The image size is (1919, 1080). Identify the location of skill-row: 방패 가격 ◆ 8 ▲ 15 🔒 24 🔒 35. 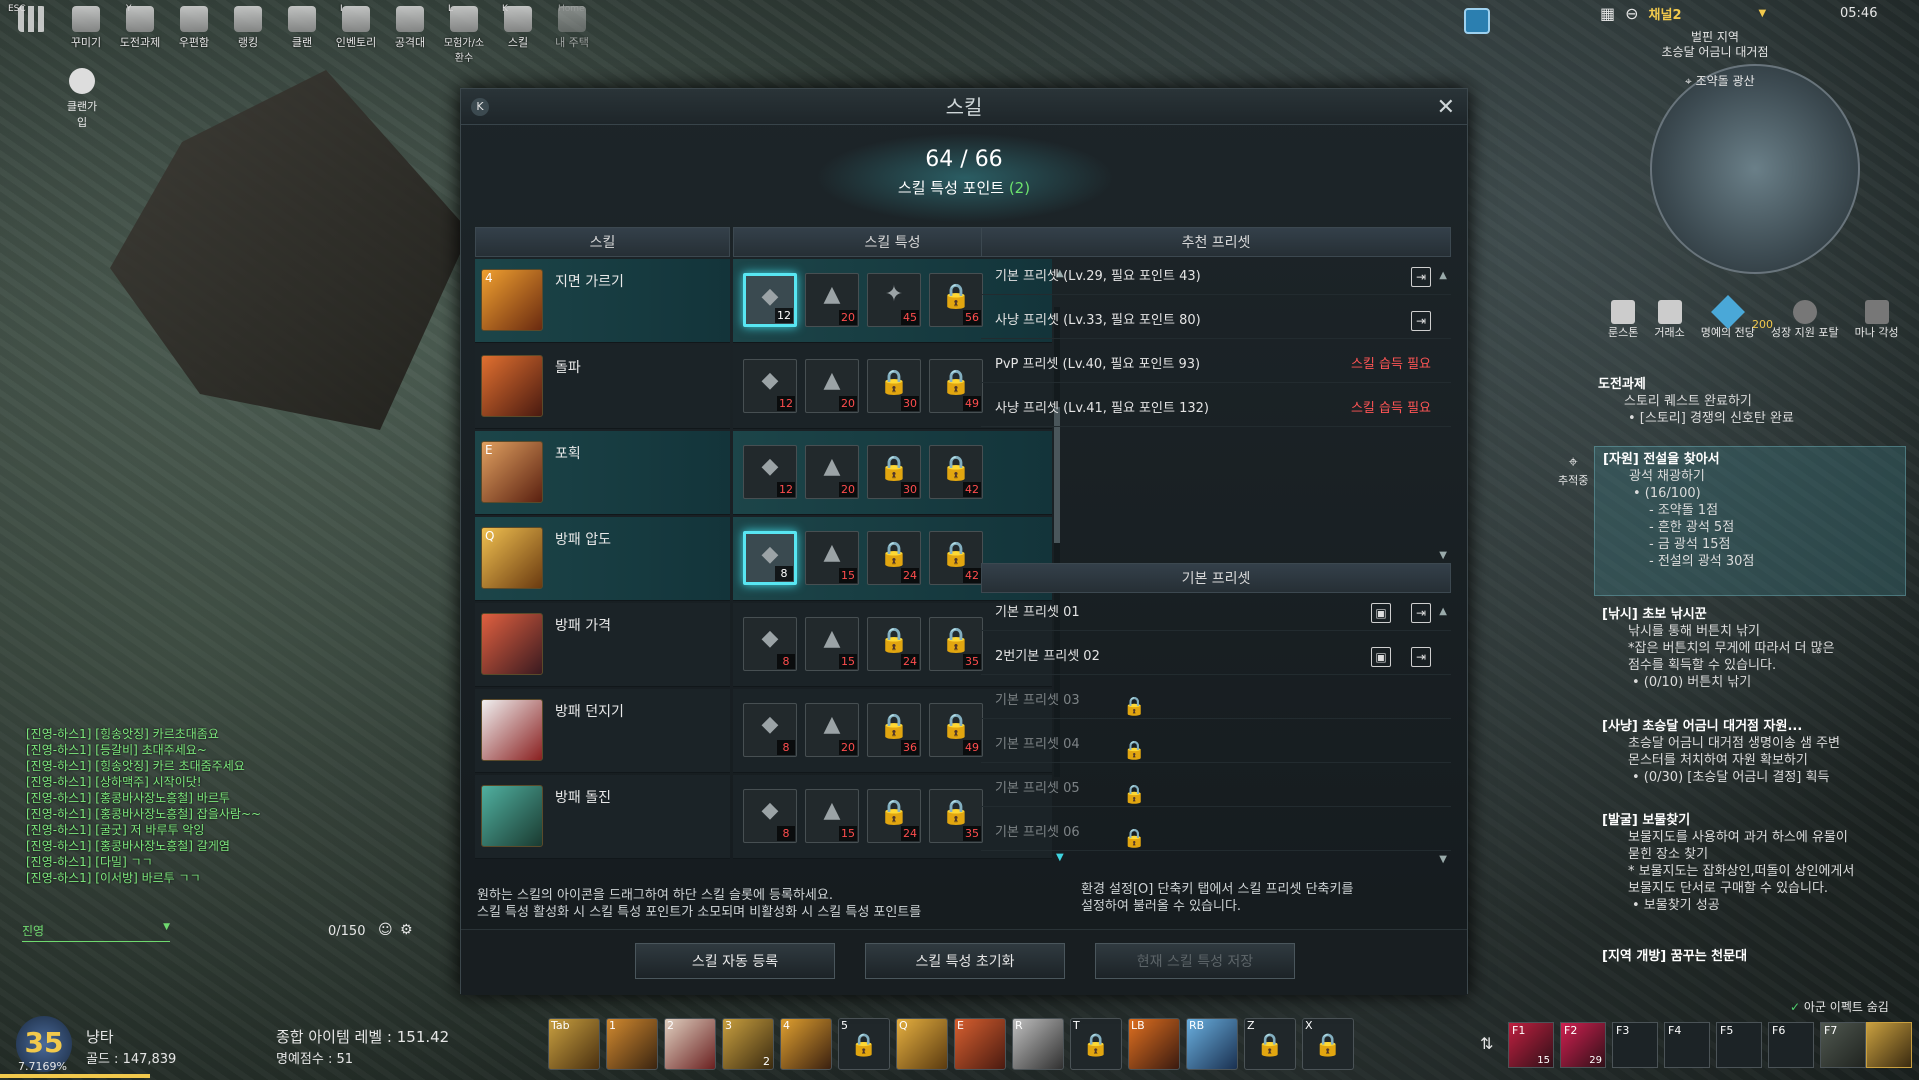
(763, 645).